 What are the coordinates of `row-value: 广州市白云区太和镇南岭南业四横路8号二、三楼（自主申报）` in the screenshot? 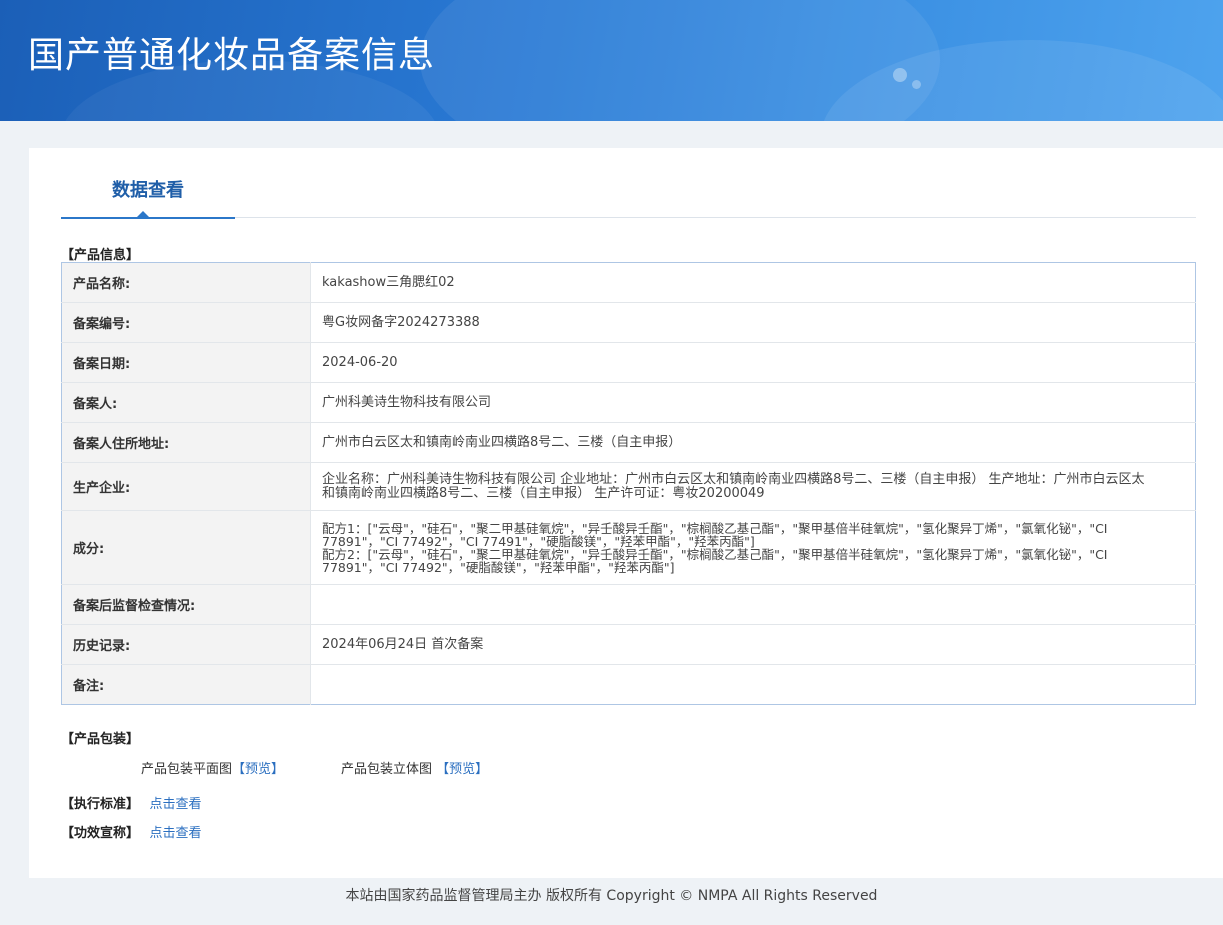 It's located at (753, 442).